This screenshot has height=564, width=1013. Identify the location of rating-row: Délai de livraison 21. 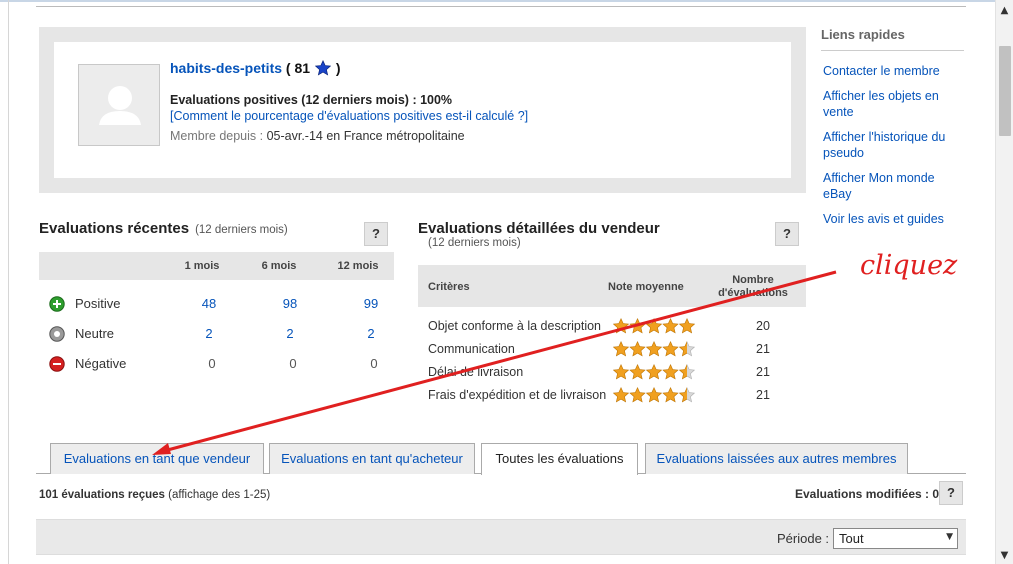
(612, 373).